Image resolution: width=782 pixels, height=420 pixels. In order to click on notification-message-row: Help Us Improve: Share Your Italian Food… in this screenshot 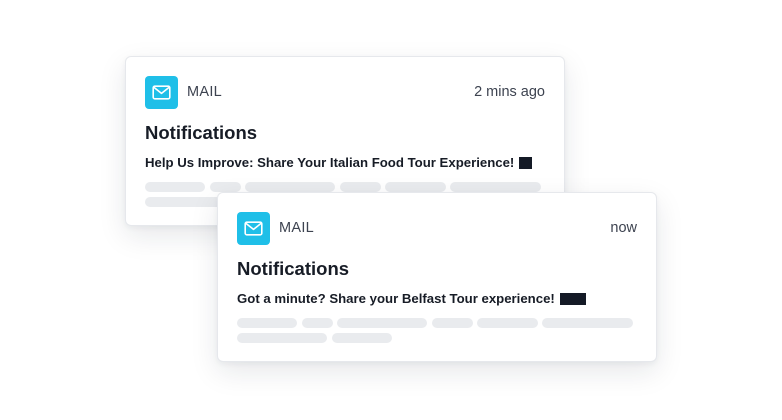, I will do `click(339, 162)`.